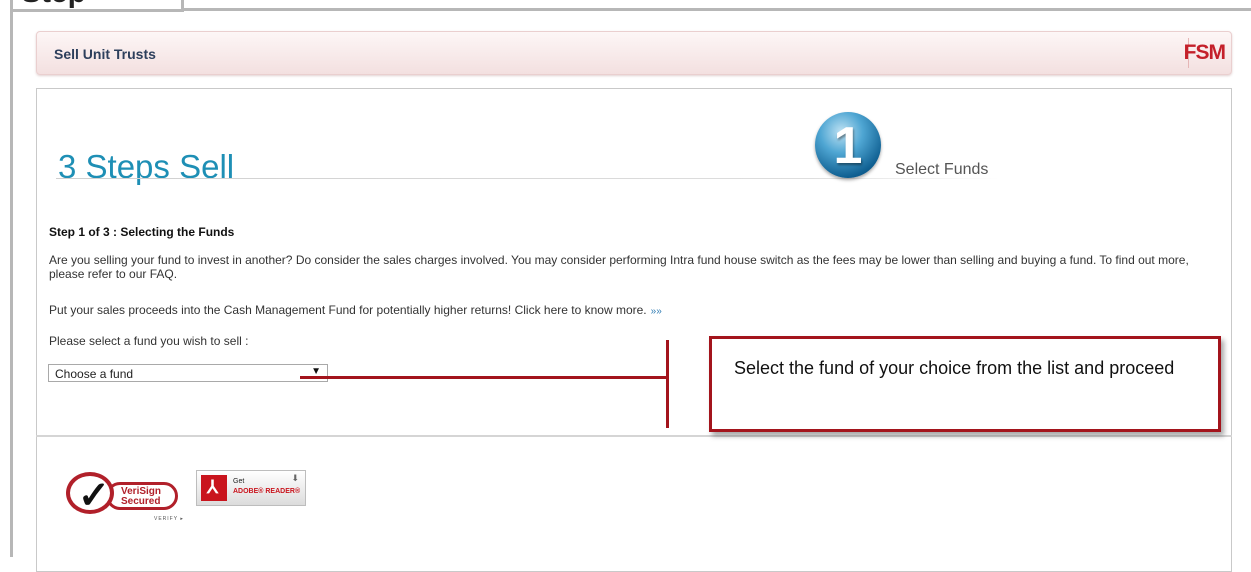 This screenshot has height=572, width=1251. Describe the element at coordinates (634, 53) in the screenshot. I see `header-bar: Sell Unit Trusts FSM` at that location.